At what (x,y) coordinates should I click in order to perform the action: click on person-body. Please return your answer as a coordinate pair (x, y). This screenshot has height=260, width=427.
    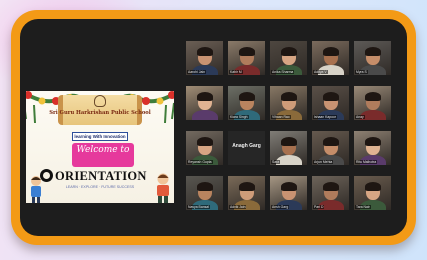
    Looking at the image, I should click on (205, 115).